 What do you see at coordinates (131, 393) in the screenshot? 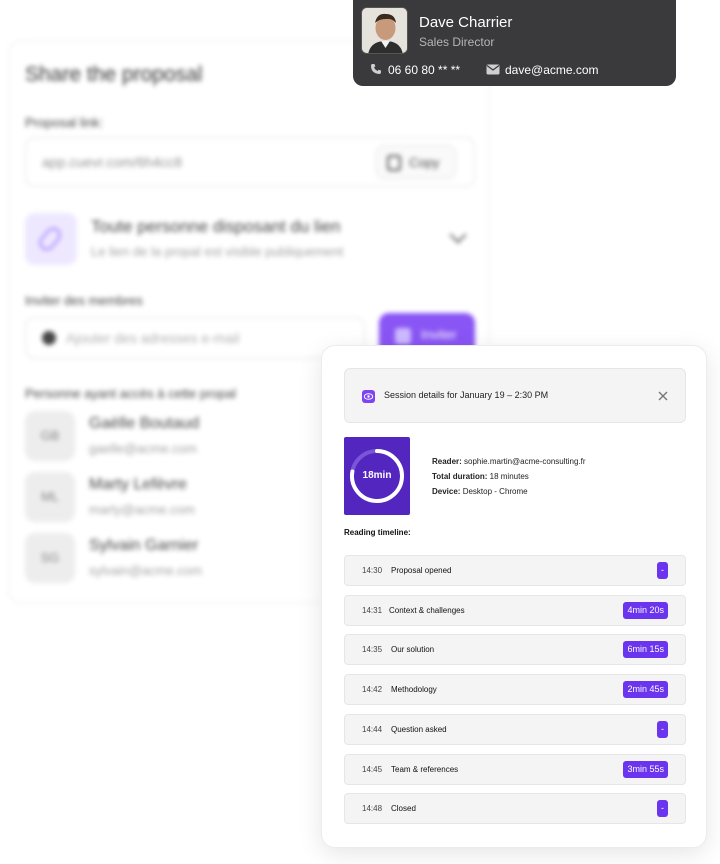
I see `members-access-label: Personne ayant accès à cette propal` at bounding box center [131, 393].